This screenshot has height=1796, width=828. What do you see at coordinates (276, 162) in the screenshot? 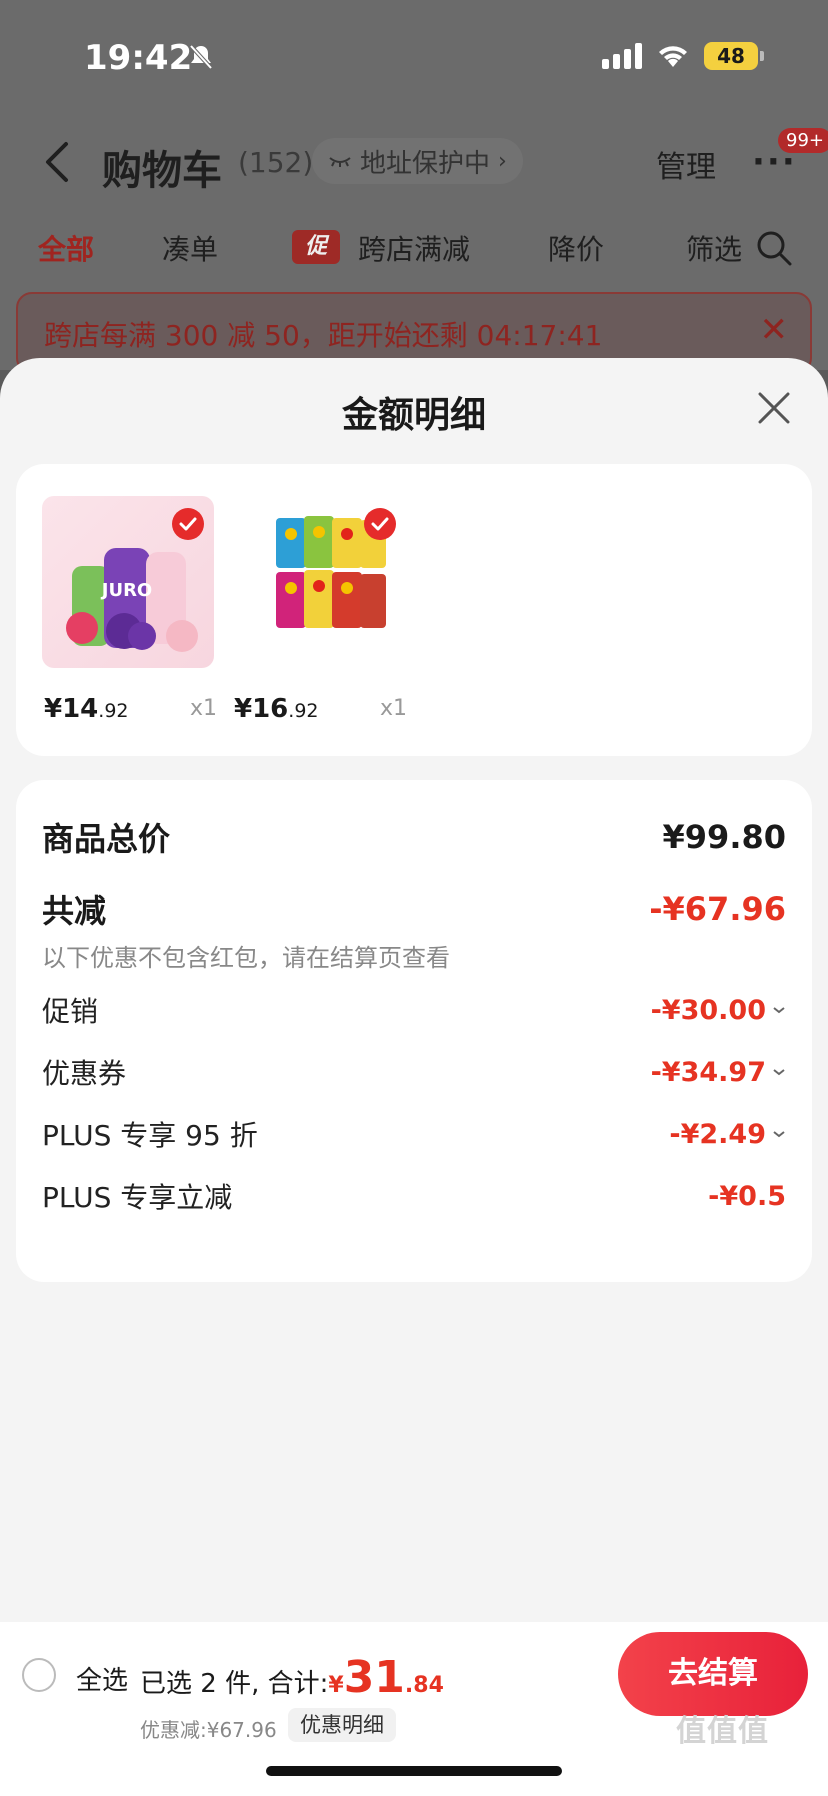
I see `cart-count: (152)` at bounding box center [276, 162].